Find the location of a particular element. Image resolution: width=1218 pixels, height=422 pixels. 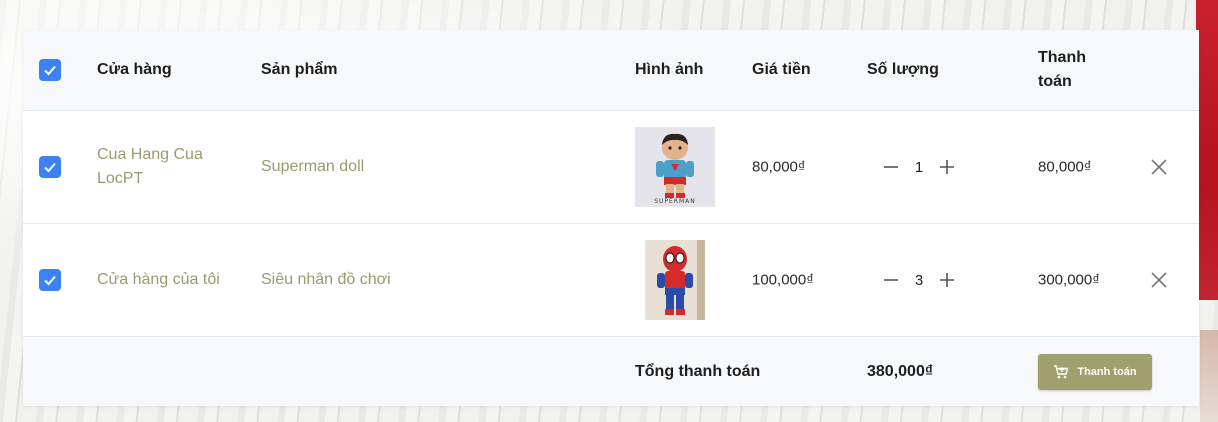

item-store-line1: Cua Hang Cua is located at coordinates (150, 154).